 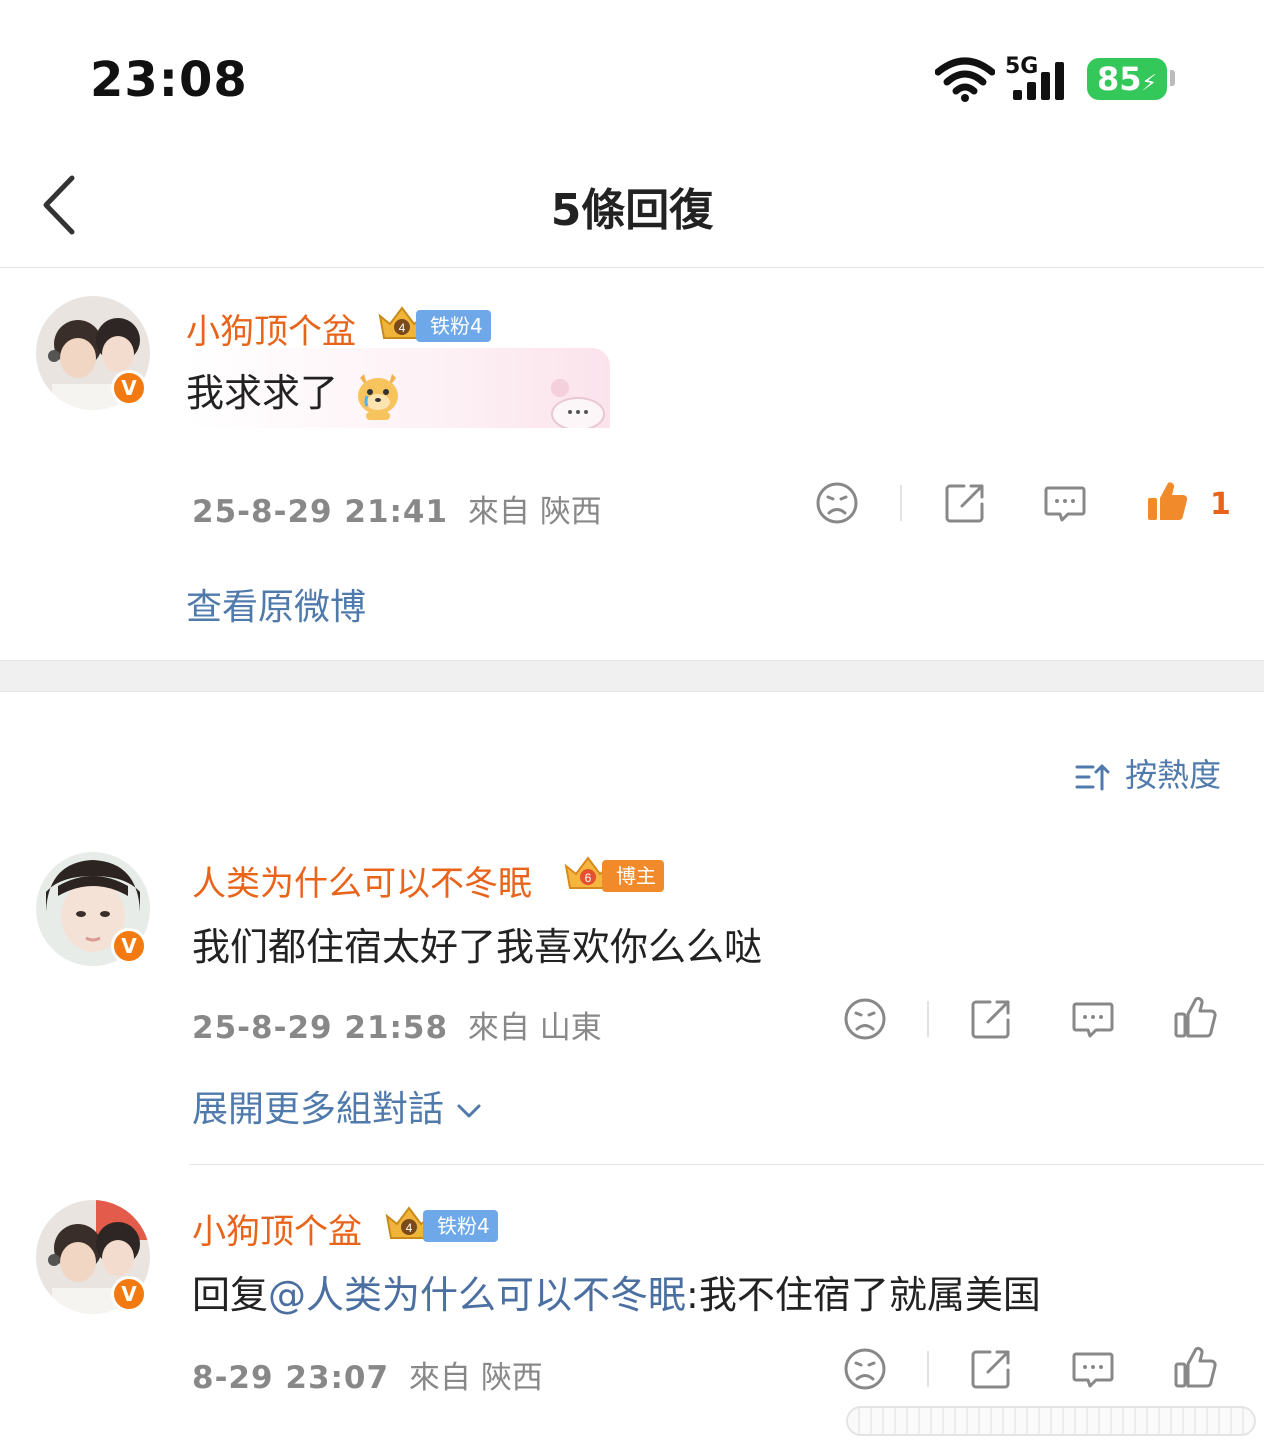 What do you see at coordinates (1149, 83) in the screenshot?
I see `charging-icon: ⚡` at bounding box center [1149, 83].